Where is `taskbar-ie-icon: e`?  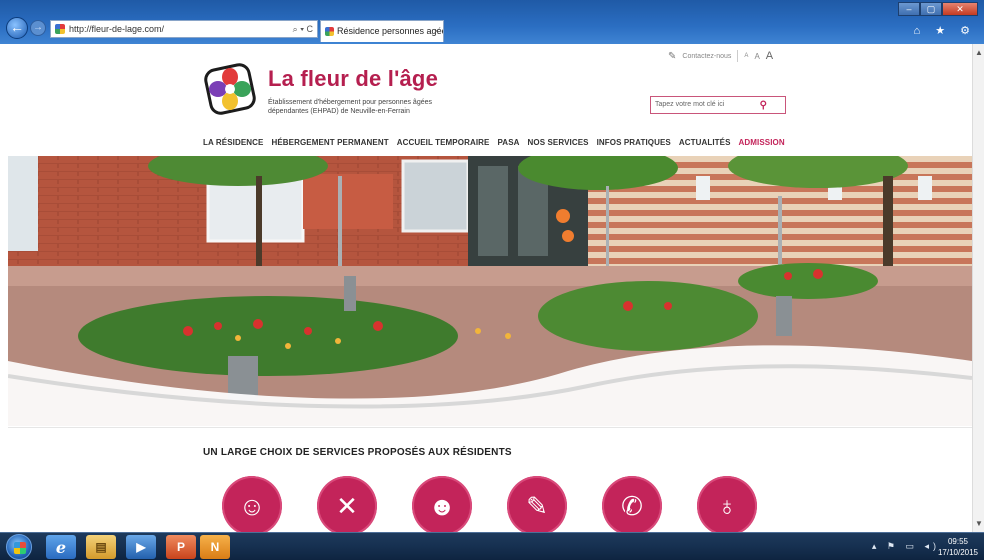
taskbar-ie-icon: e is located at coordinates (61, 547).